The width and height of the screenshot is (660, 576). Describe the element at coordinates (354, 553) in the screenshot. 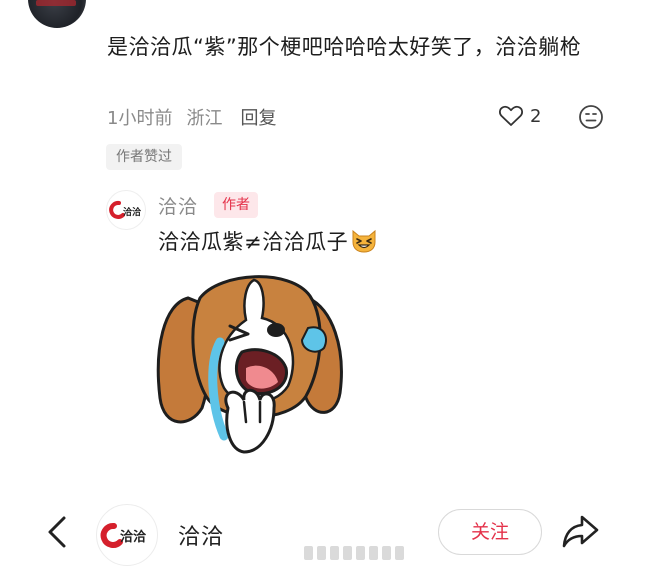

I see `watermark` at that location.